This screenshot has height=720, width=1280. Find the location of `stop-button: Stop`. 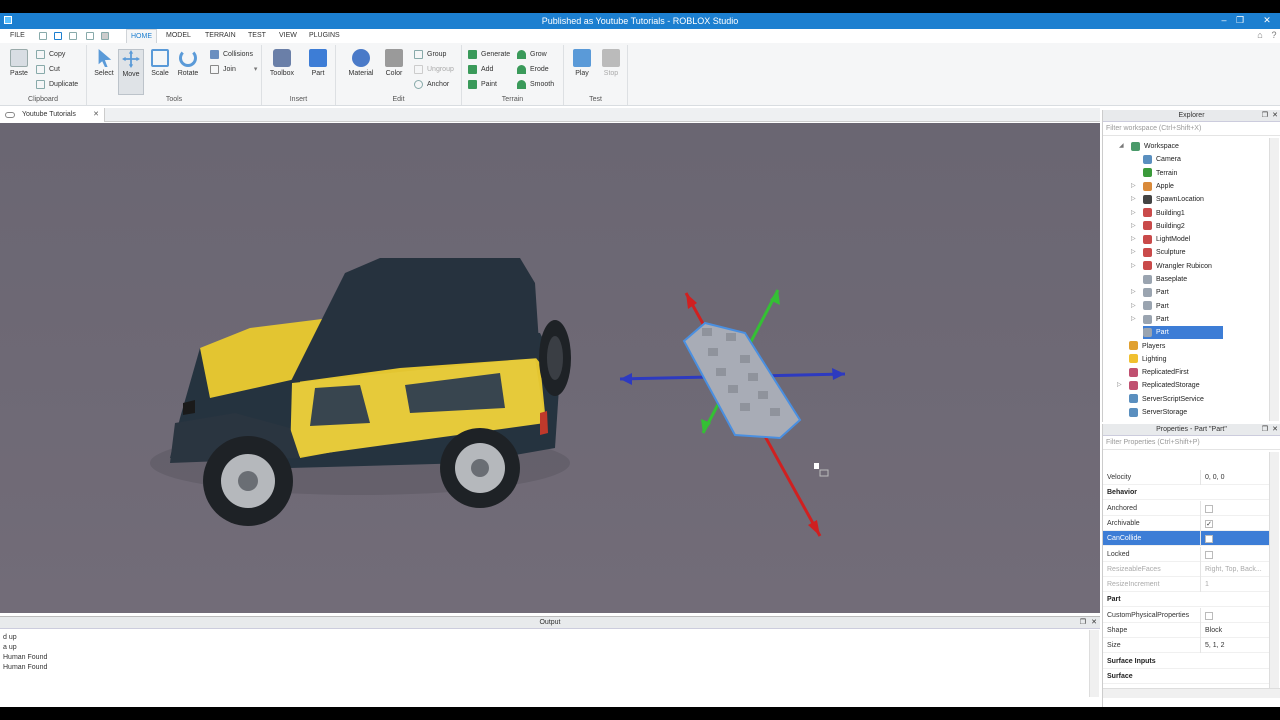

stop-button: Stop is located at coordinates (611, 63).